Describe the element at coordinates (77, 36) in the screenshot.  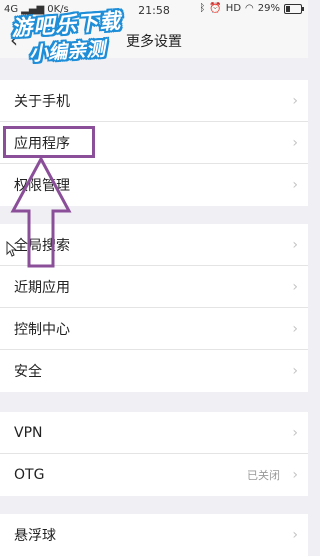
I see `watermark-logo: 游吧乐下载 小编亲测` at that location.